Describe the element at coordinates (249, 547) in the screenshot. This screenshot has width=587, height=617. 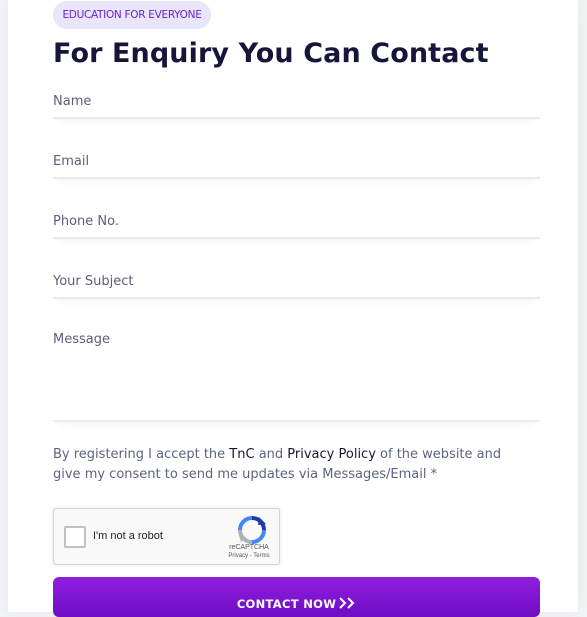
I see `recaptcha-brand: reCAPTCHA` at that location.